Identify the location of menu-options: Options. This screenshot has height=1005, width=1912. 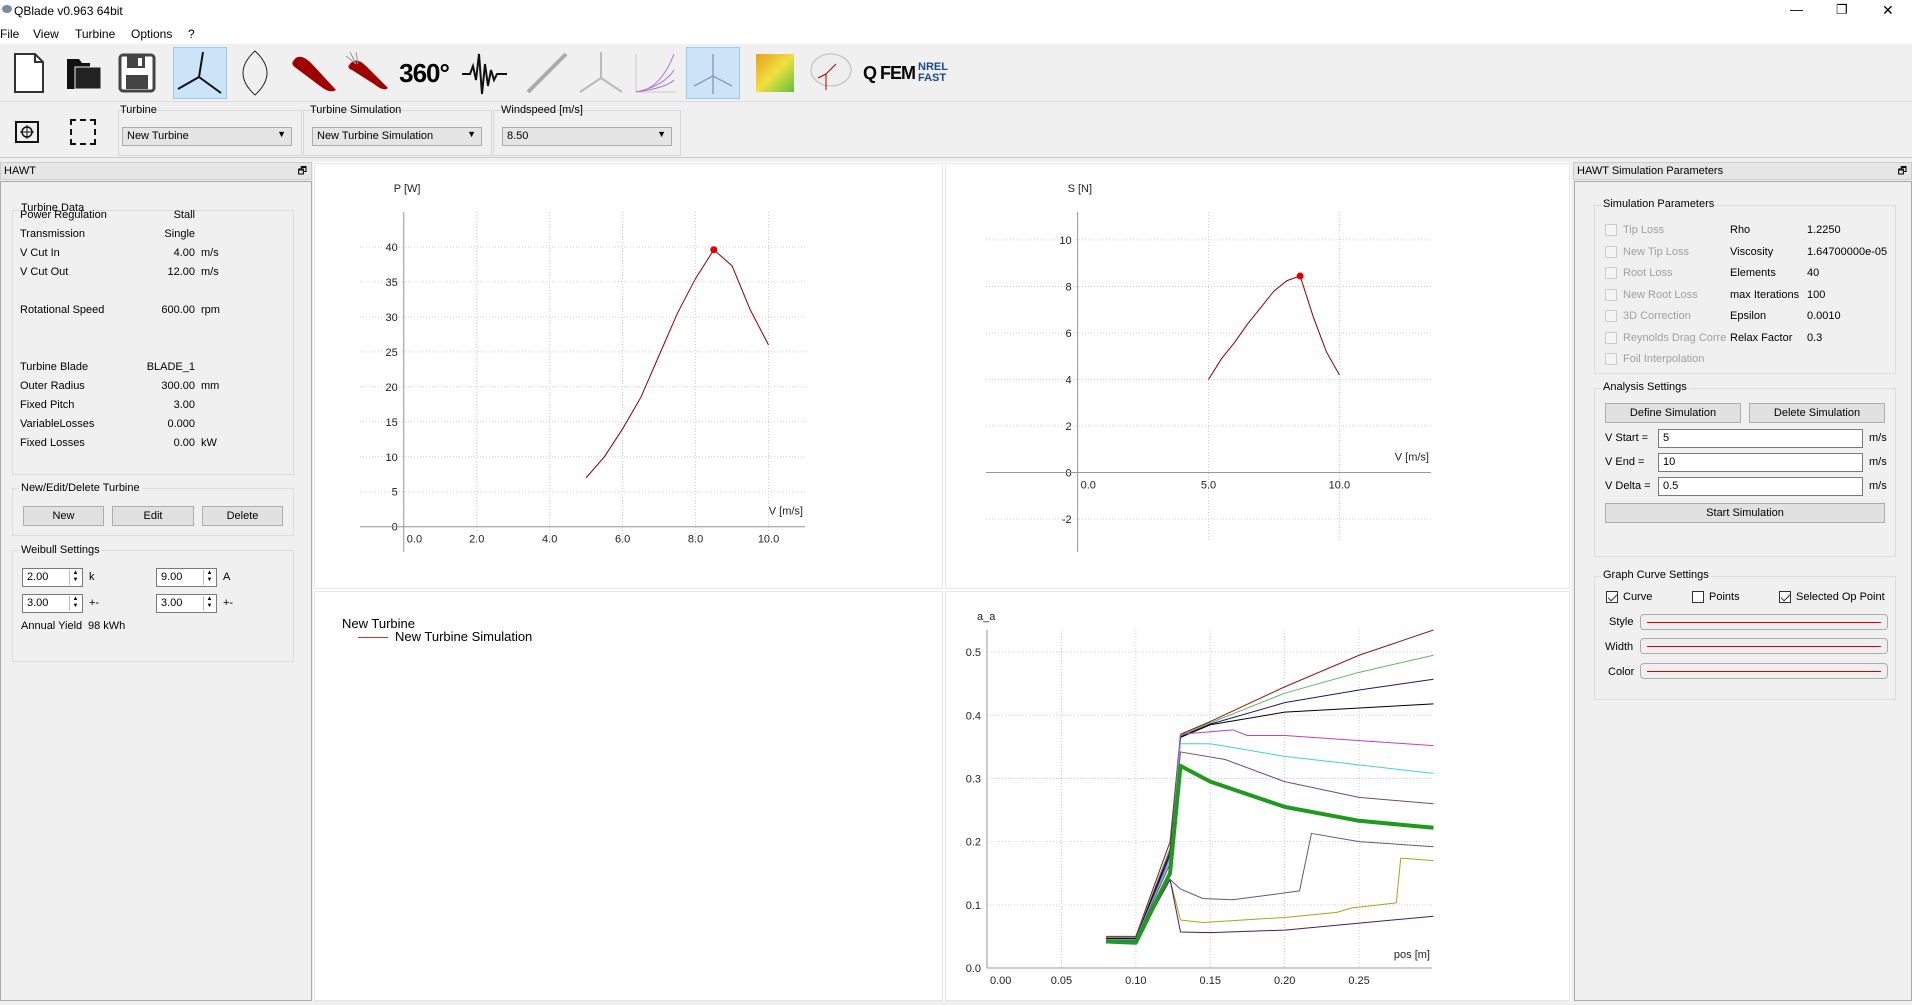
(151, 34).